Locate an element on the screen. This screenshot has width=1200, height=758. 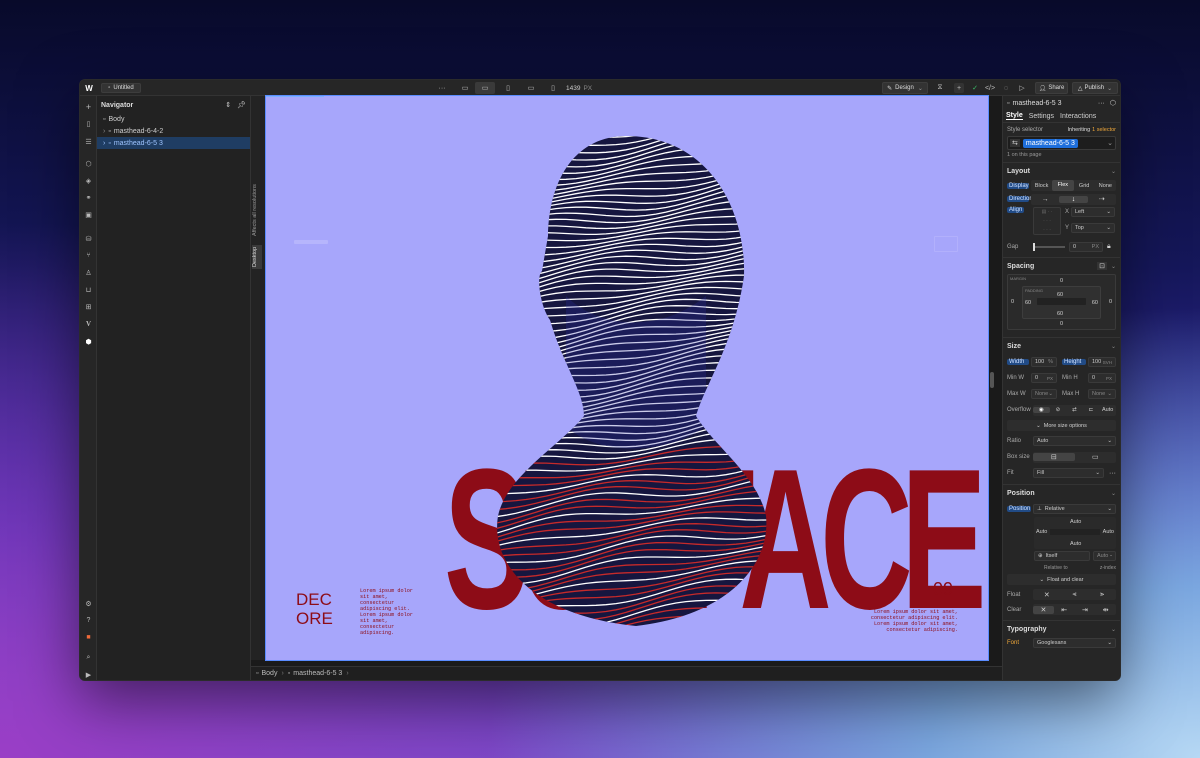
nav-item-masthead-6-5-3: › ▫ masthead-6-5 3 is located at coordinates (173, 143).